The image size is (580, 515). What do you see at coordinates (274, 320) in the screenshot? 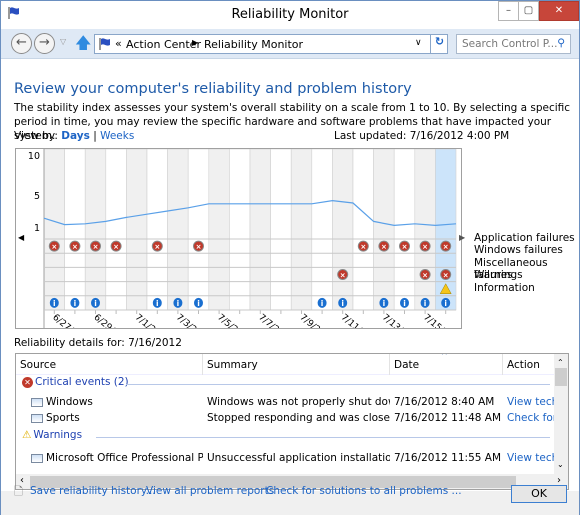
I see `x-tick-label: 7/7/2012` at bounding box center [274, 320].